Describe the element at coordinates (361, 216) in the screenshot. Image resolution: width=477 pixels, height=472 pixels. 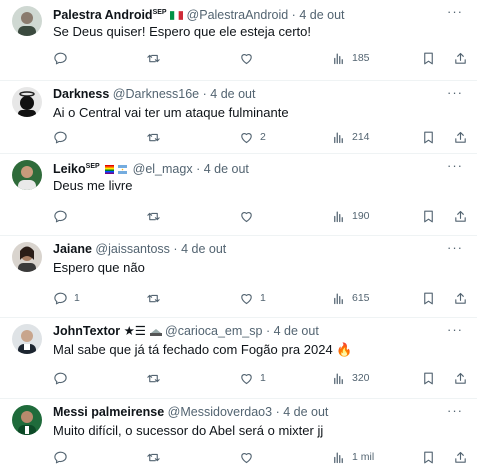
I see `views-count: 190` at that location.